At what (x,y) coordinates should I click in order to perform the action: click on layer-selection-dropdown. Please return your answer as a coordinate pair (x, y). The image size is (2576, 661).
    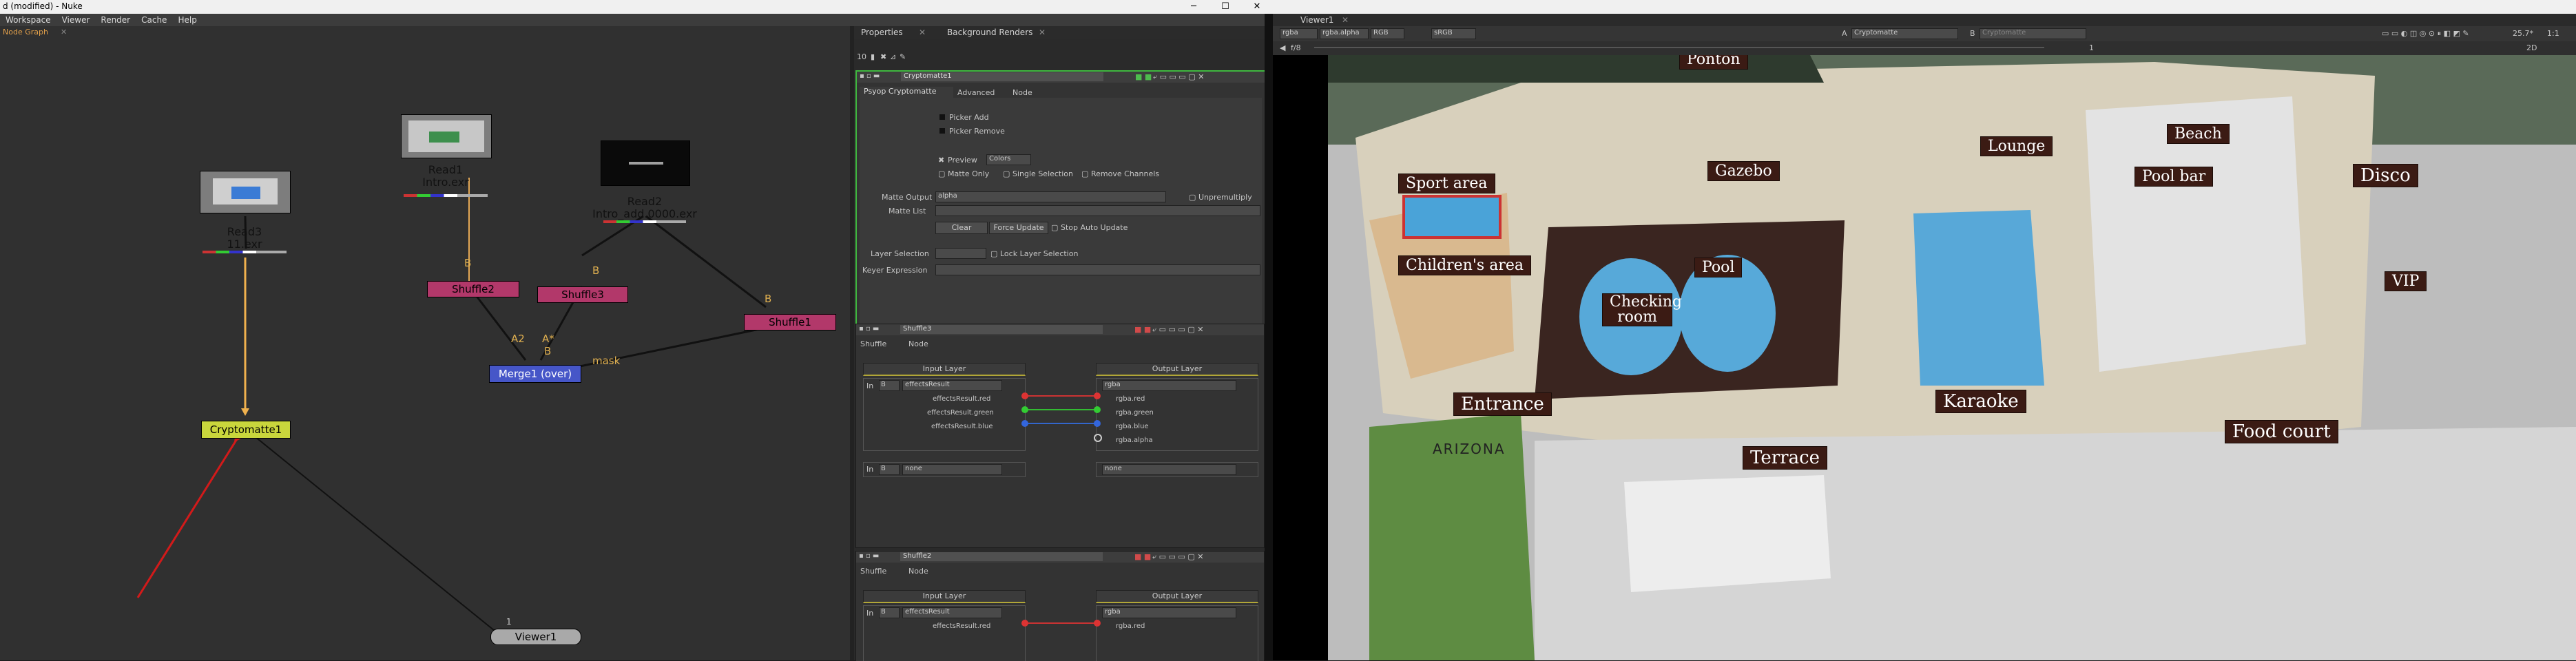
    Looking at the image, I should click on (960, 253).